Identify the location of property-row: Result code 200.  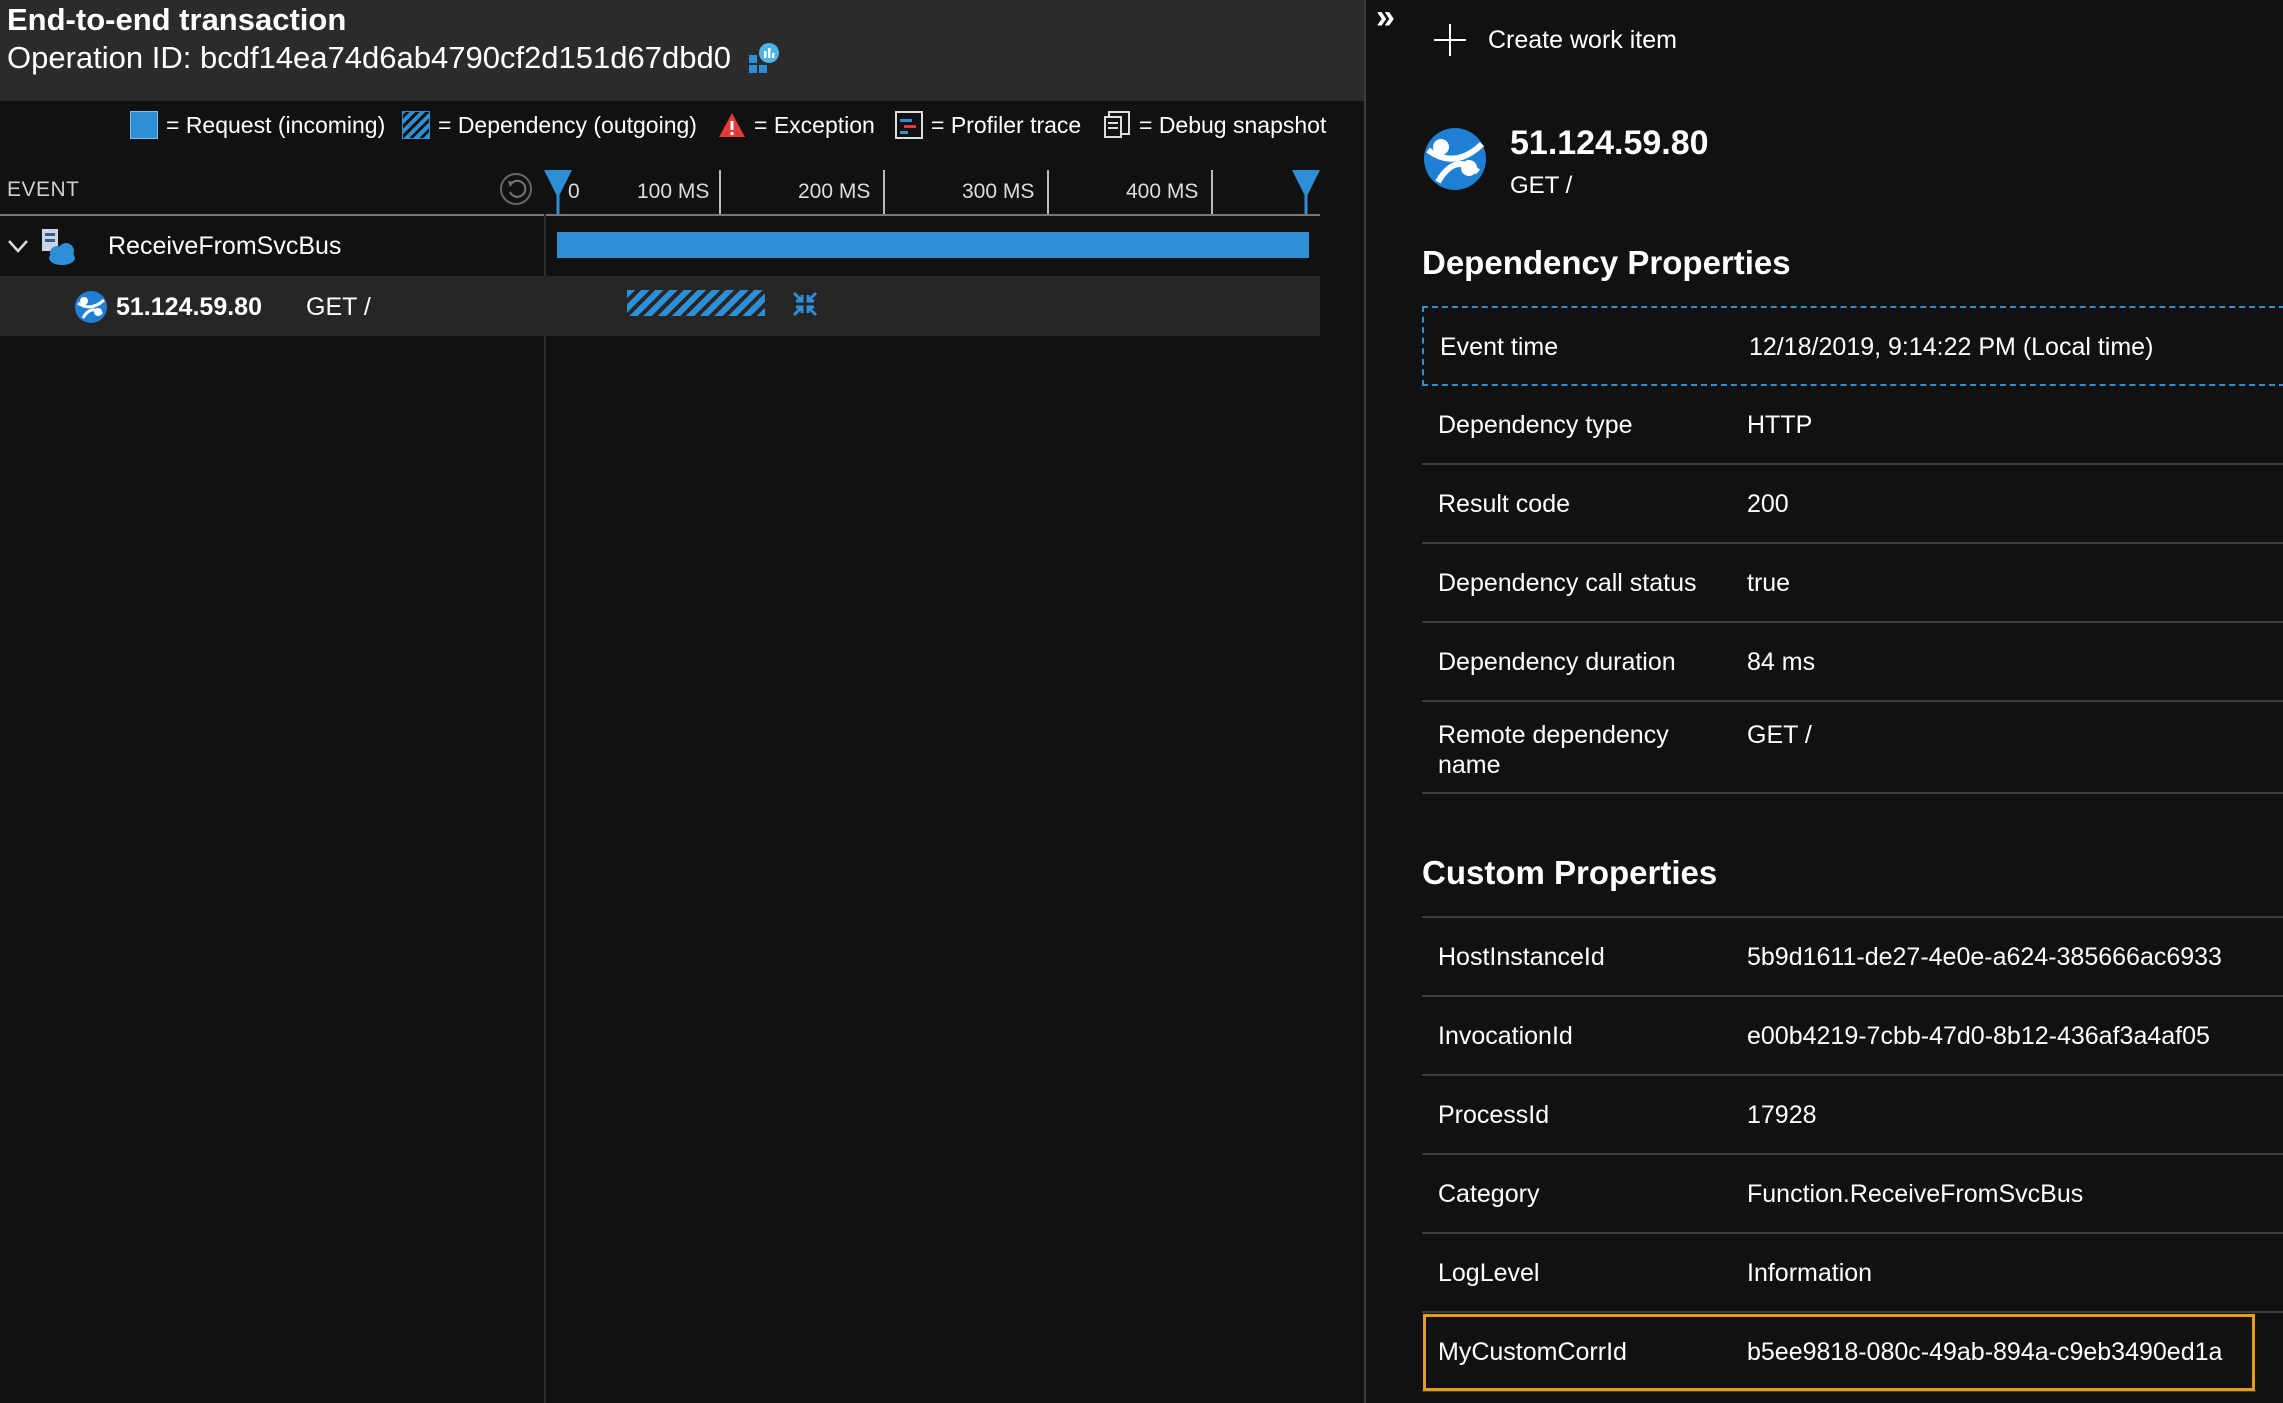
(1852, 504).